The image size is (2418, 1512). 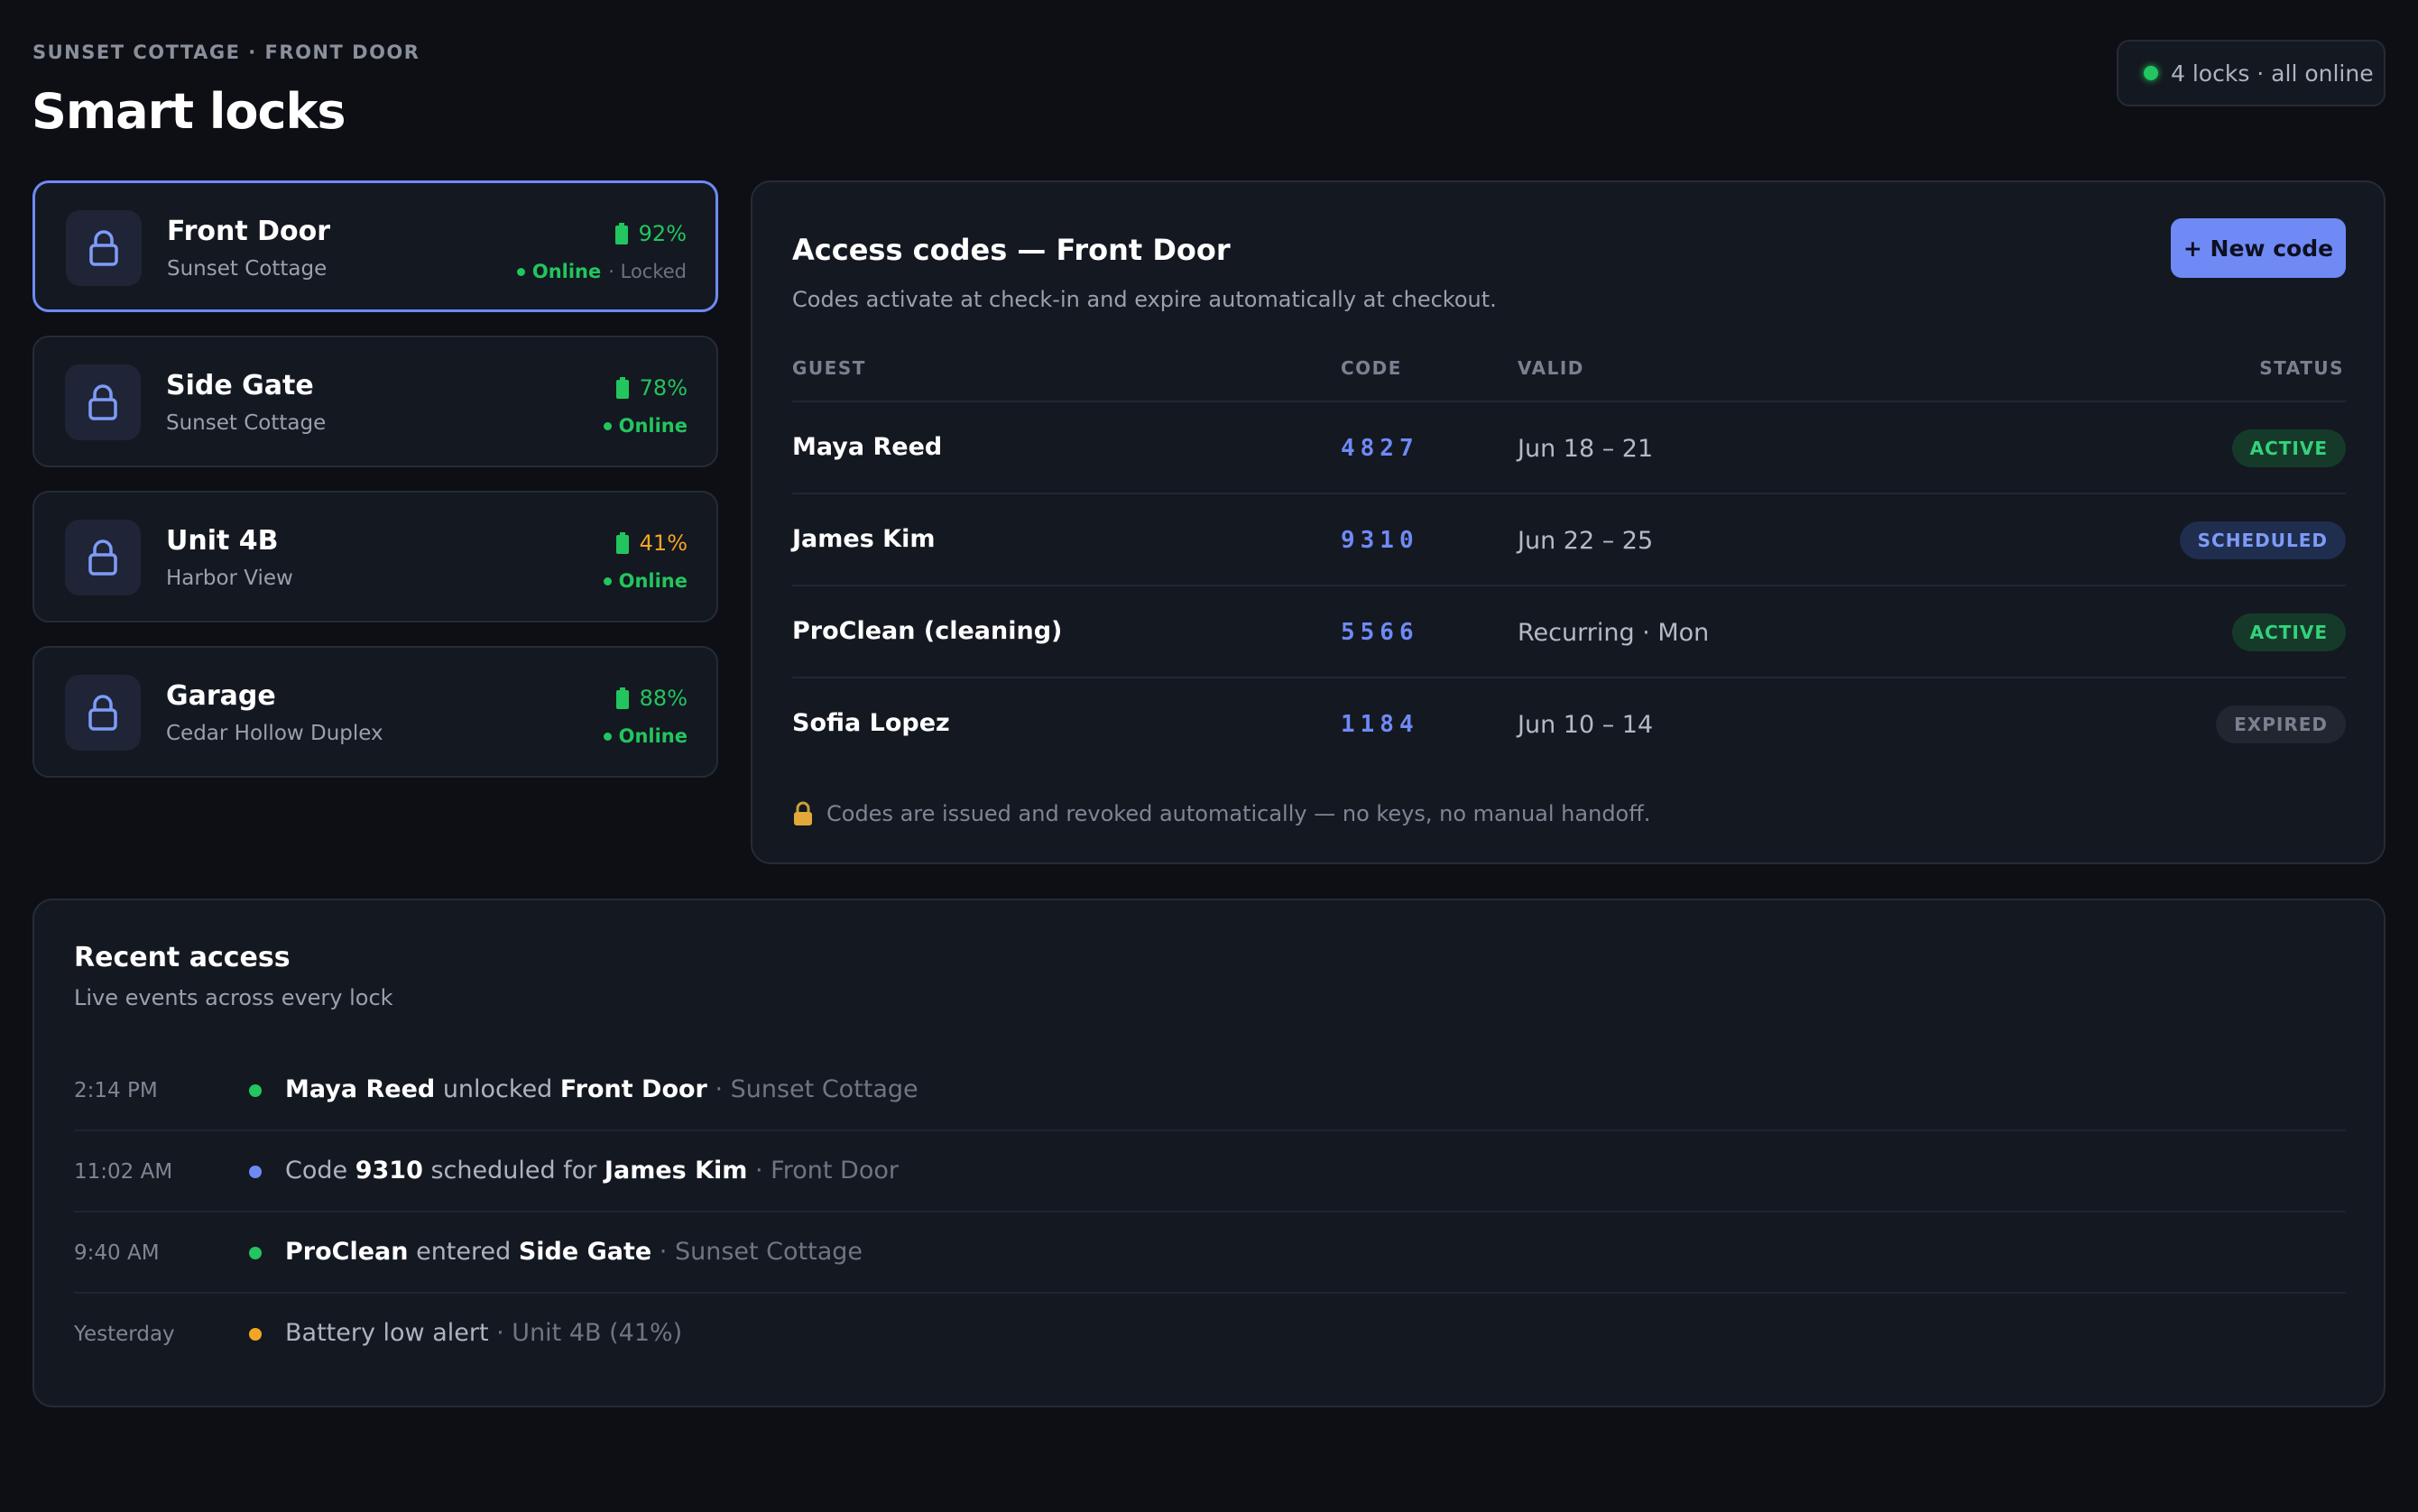 I want to click on guest-name: Sofia Lopez, so click(x=871, y=723).